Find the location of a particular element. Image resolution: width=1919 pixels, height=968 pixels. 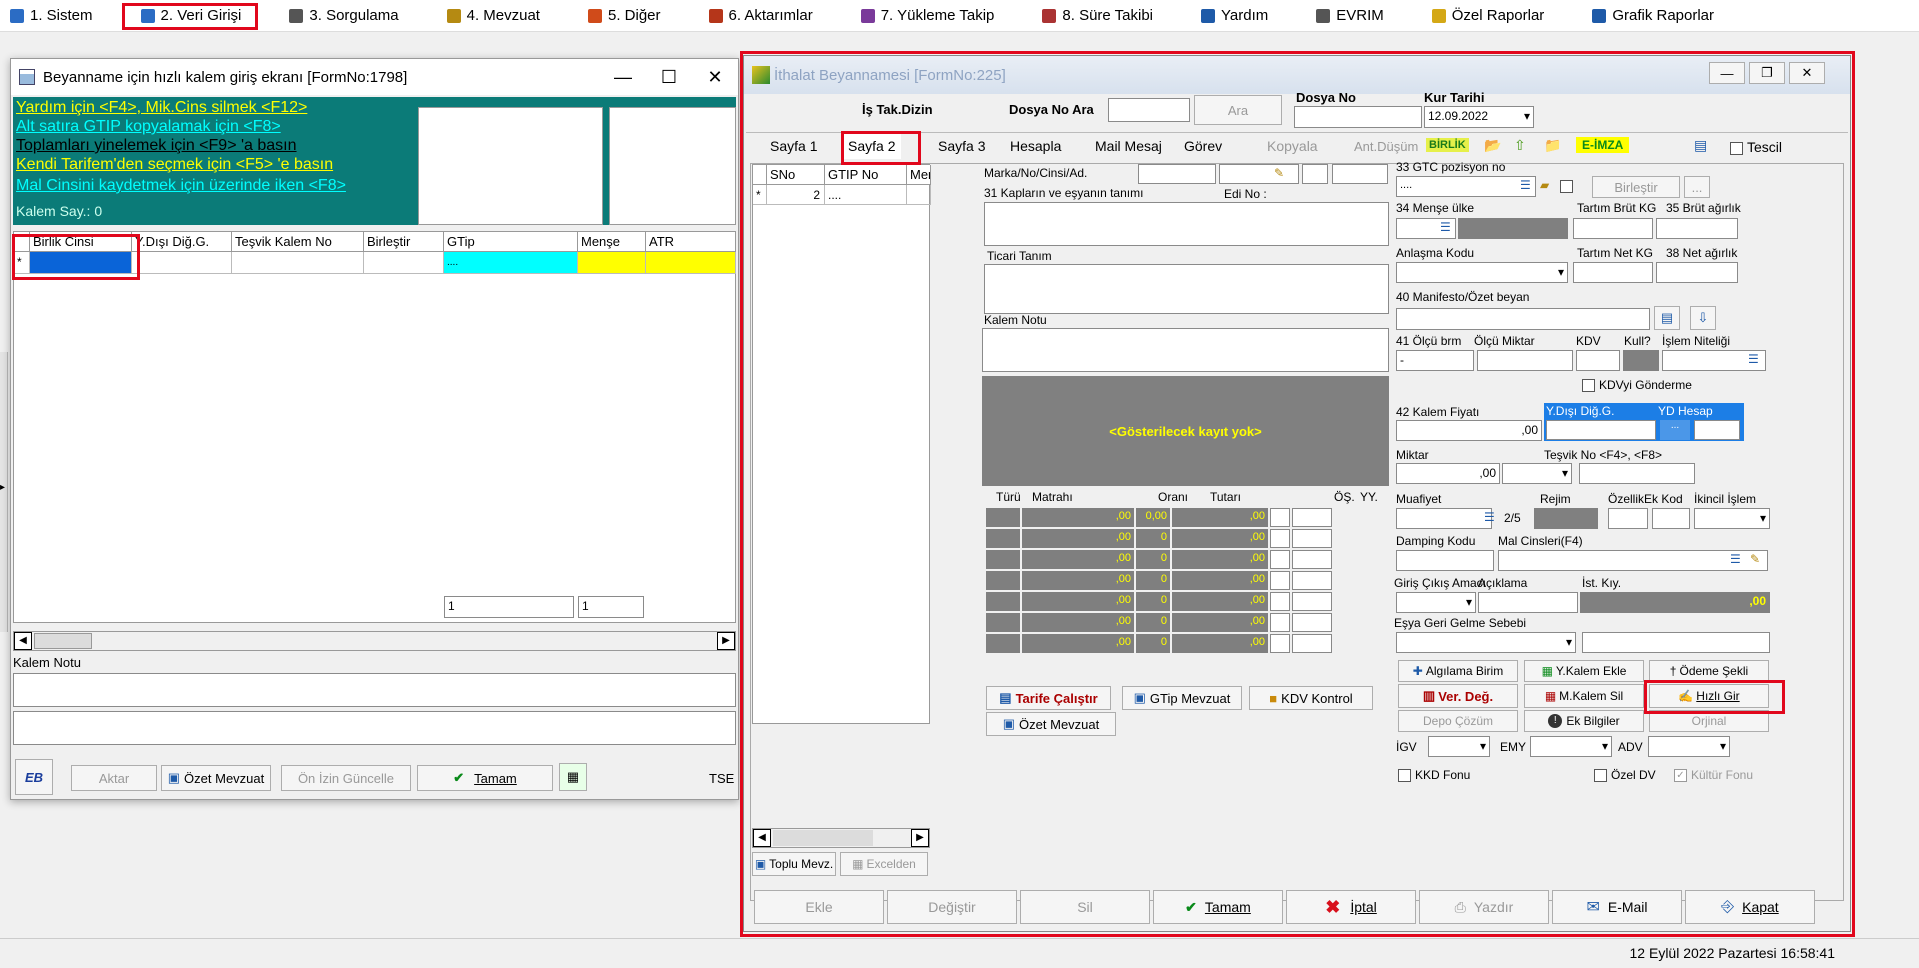

email-button: ✉ E-Mail is located at coordinates (1617, 907).